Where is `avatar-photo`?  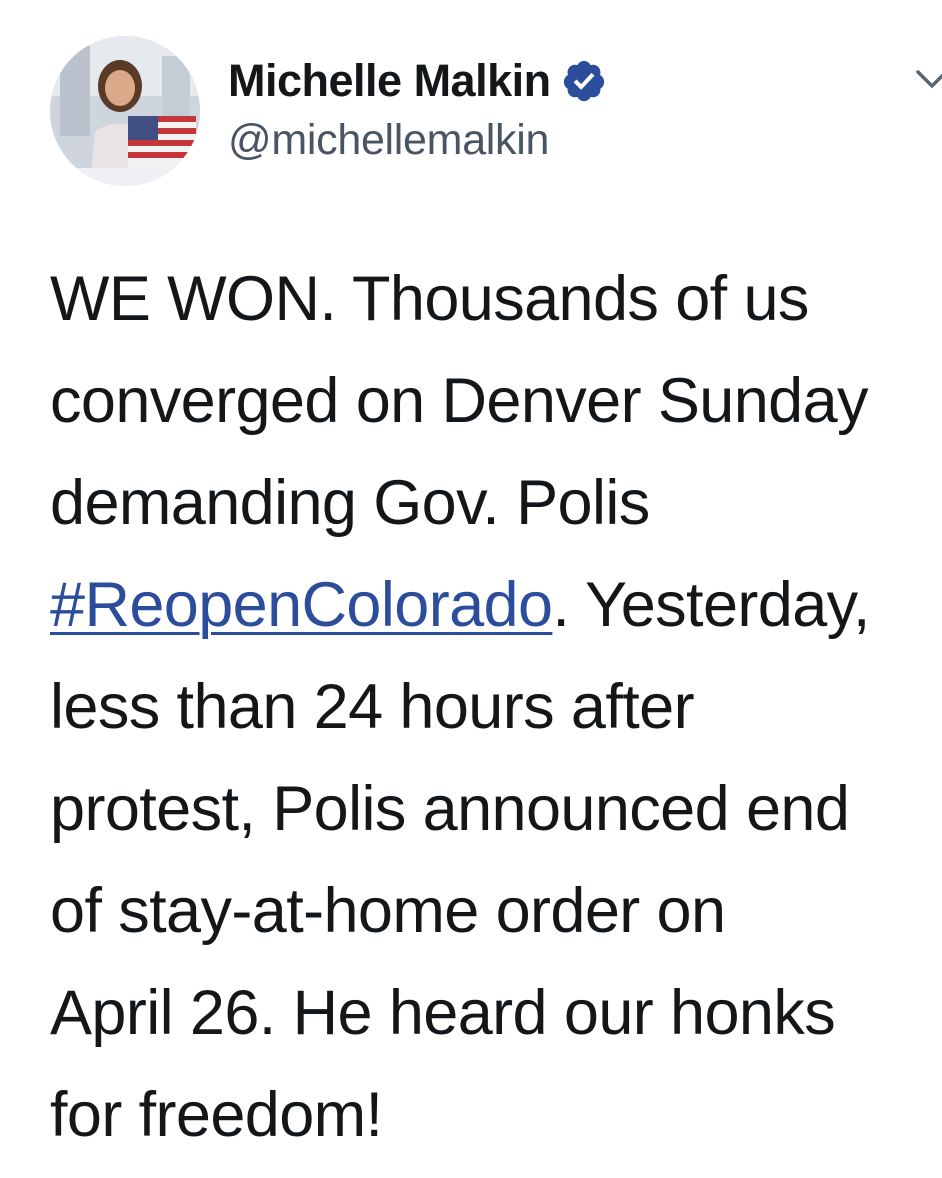
avatar-photo is located at coordinates (125, 111).